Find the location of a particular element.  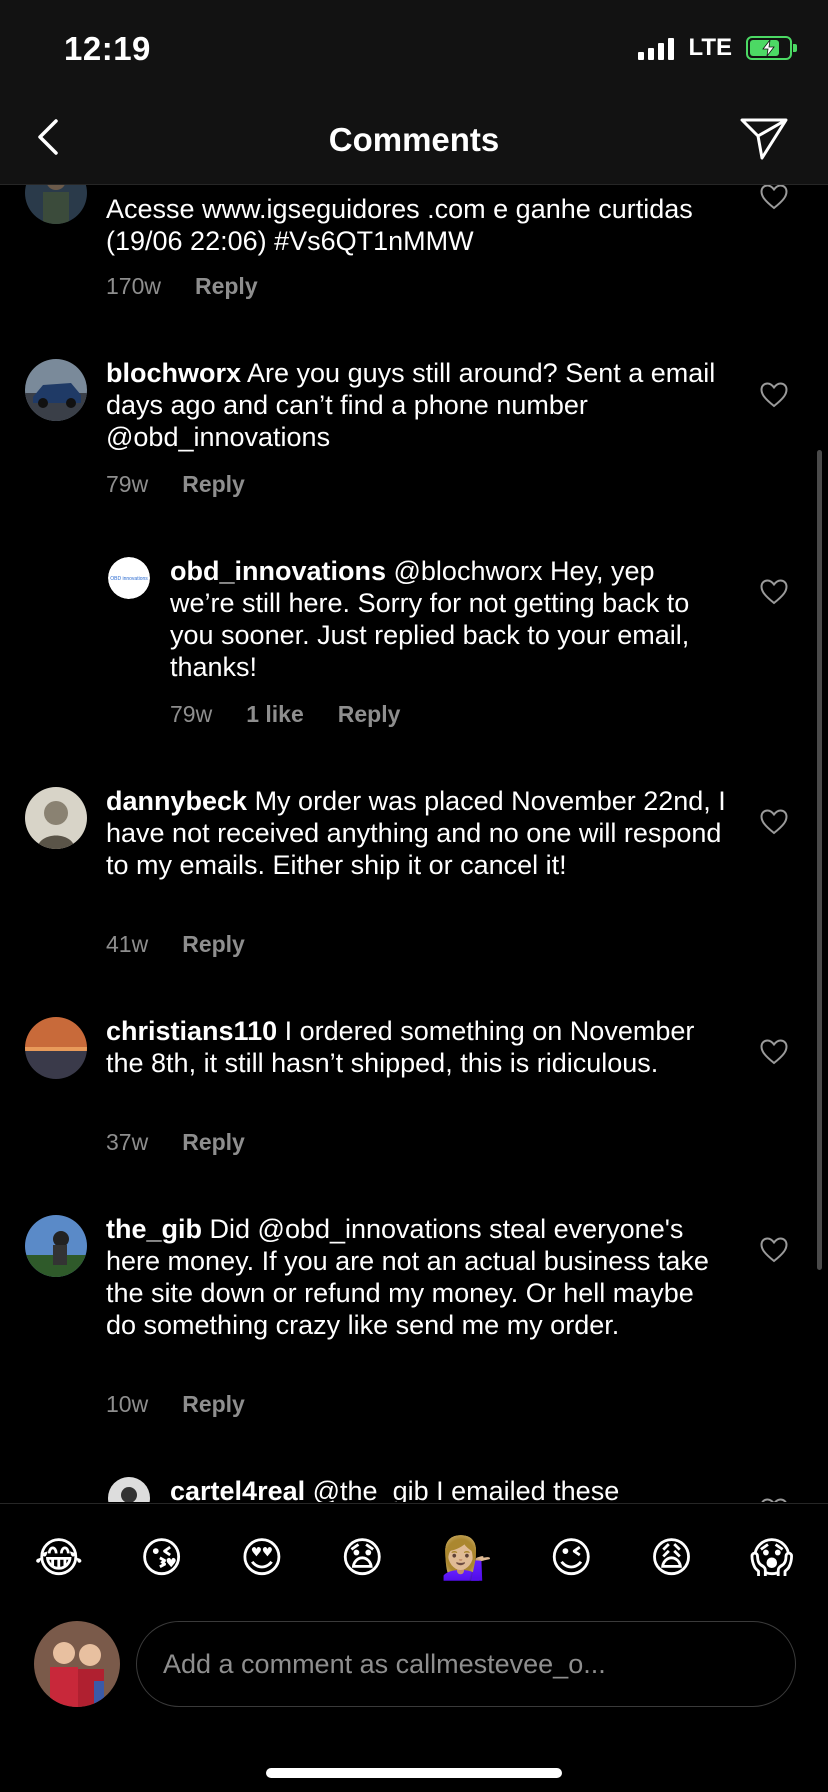

comment-username: dannybeck is located at coordinates (176, 801).